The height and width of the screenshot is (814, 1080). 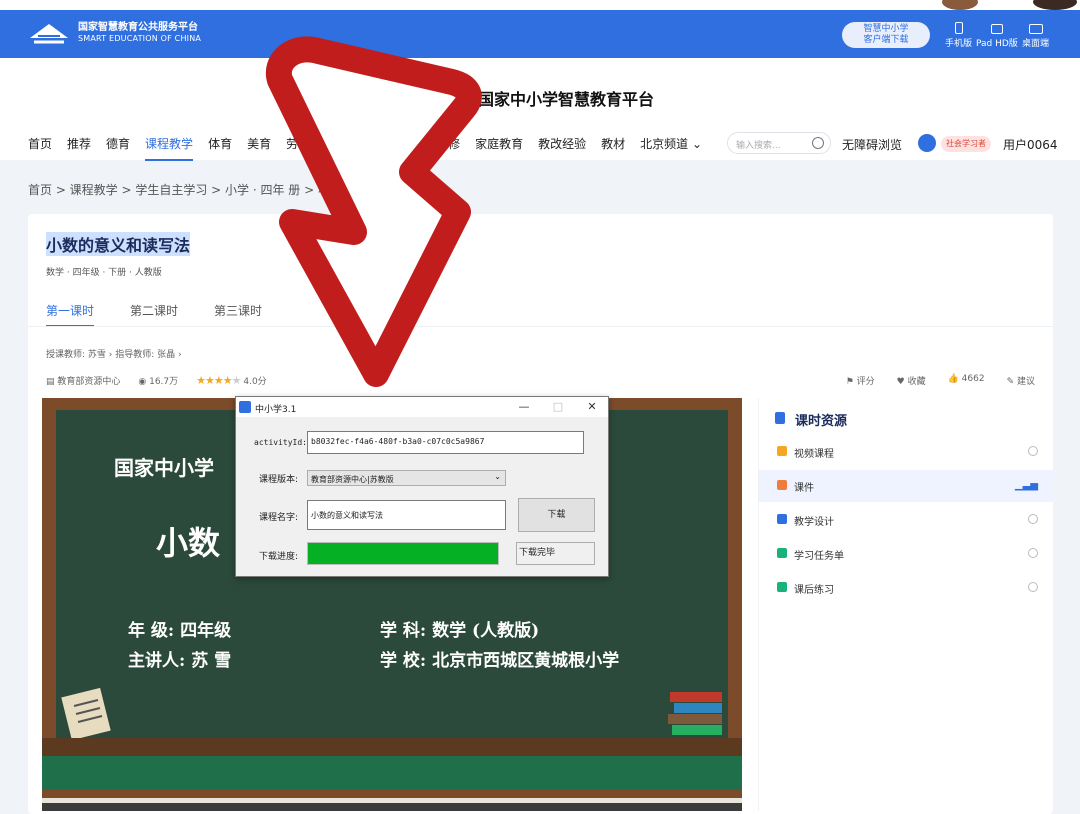 I want to click on activity-label: activityId:, so click(x=280, y=442).